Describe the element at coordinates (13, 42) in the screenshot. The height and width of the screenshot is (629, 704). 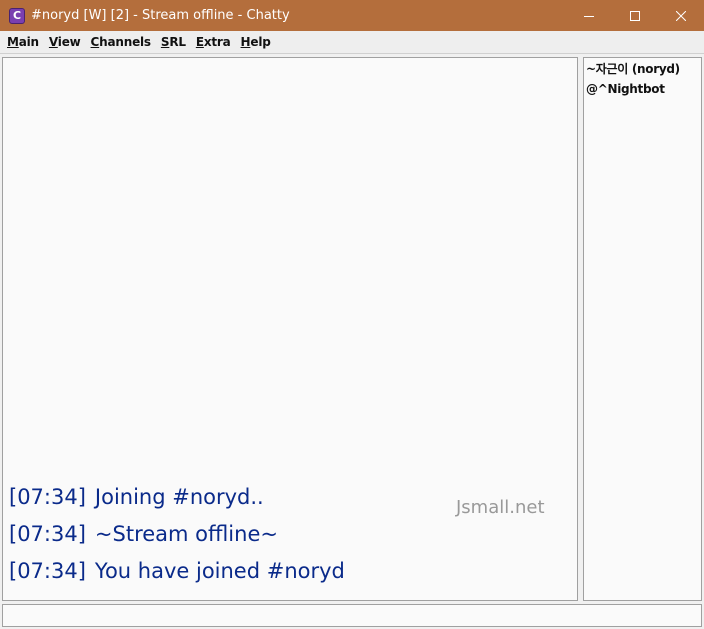
I see `menu-main-mnemonic: M` at that location.